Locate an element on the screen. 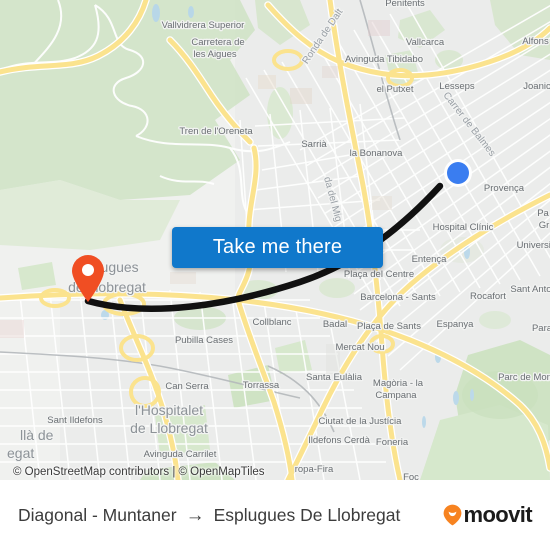 The image size is (550, 550). map-label: Sant Ildefons is located at coordinates (75, 420).